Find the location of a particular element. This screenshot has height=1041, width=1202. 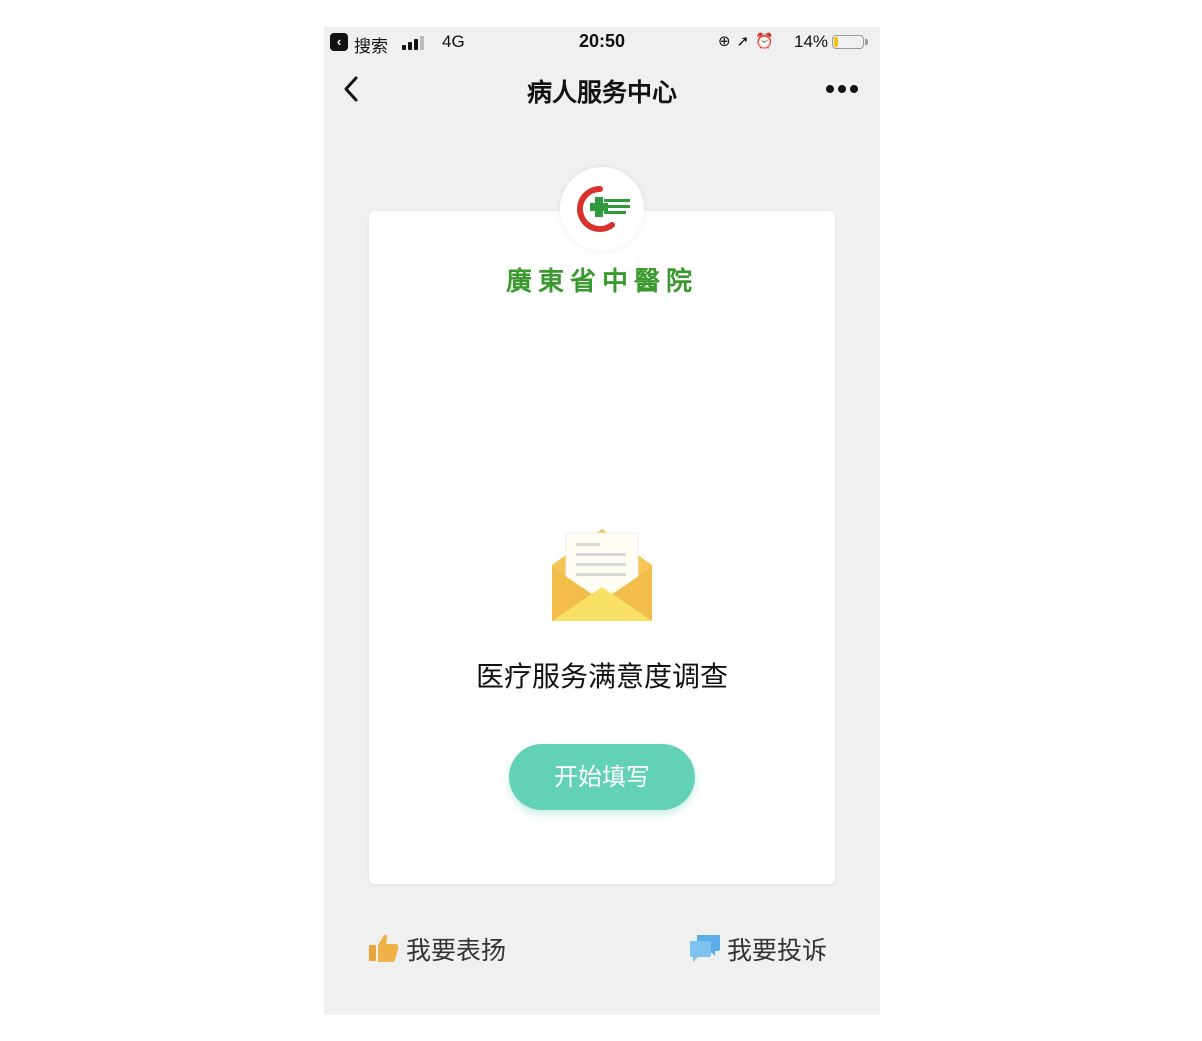

orientation-lock-icon: ⊕ is located at coordinates (727, 41).